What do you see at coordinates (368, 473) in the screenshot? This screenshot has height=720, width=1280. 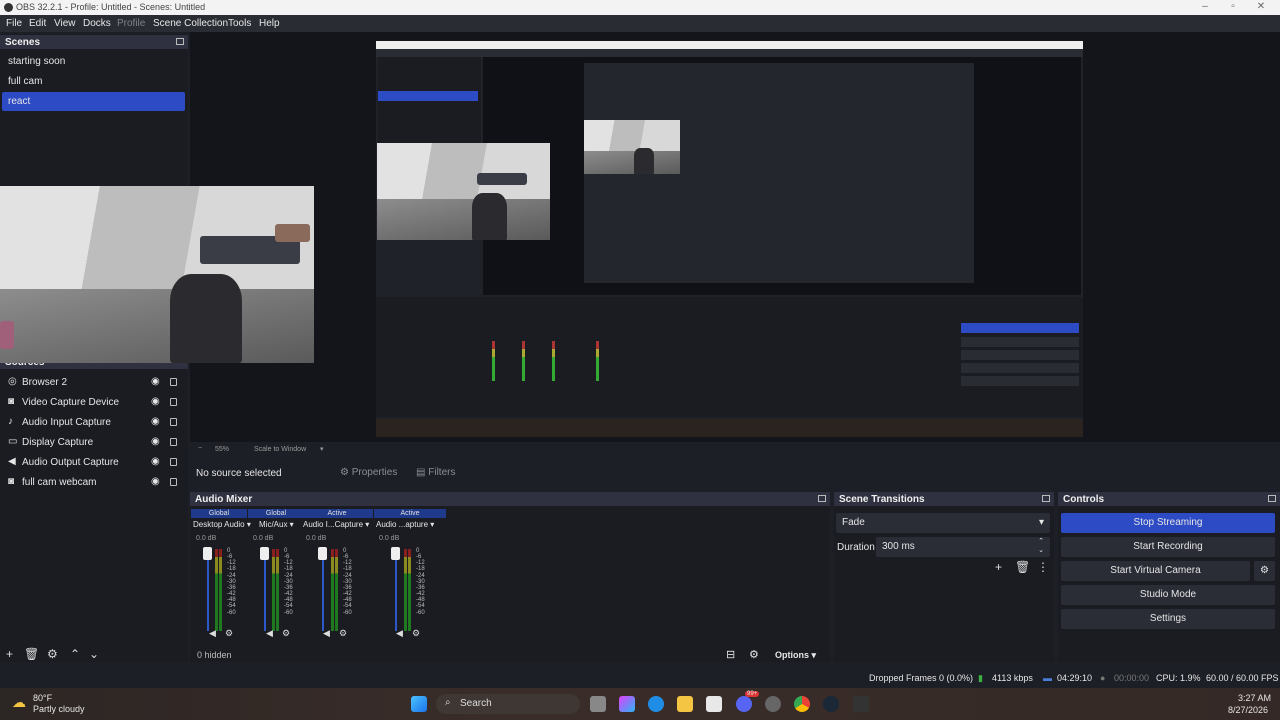 I see `properties-button: ⚙ Properties` at bounding box center [368, 473].